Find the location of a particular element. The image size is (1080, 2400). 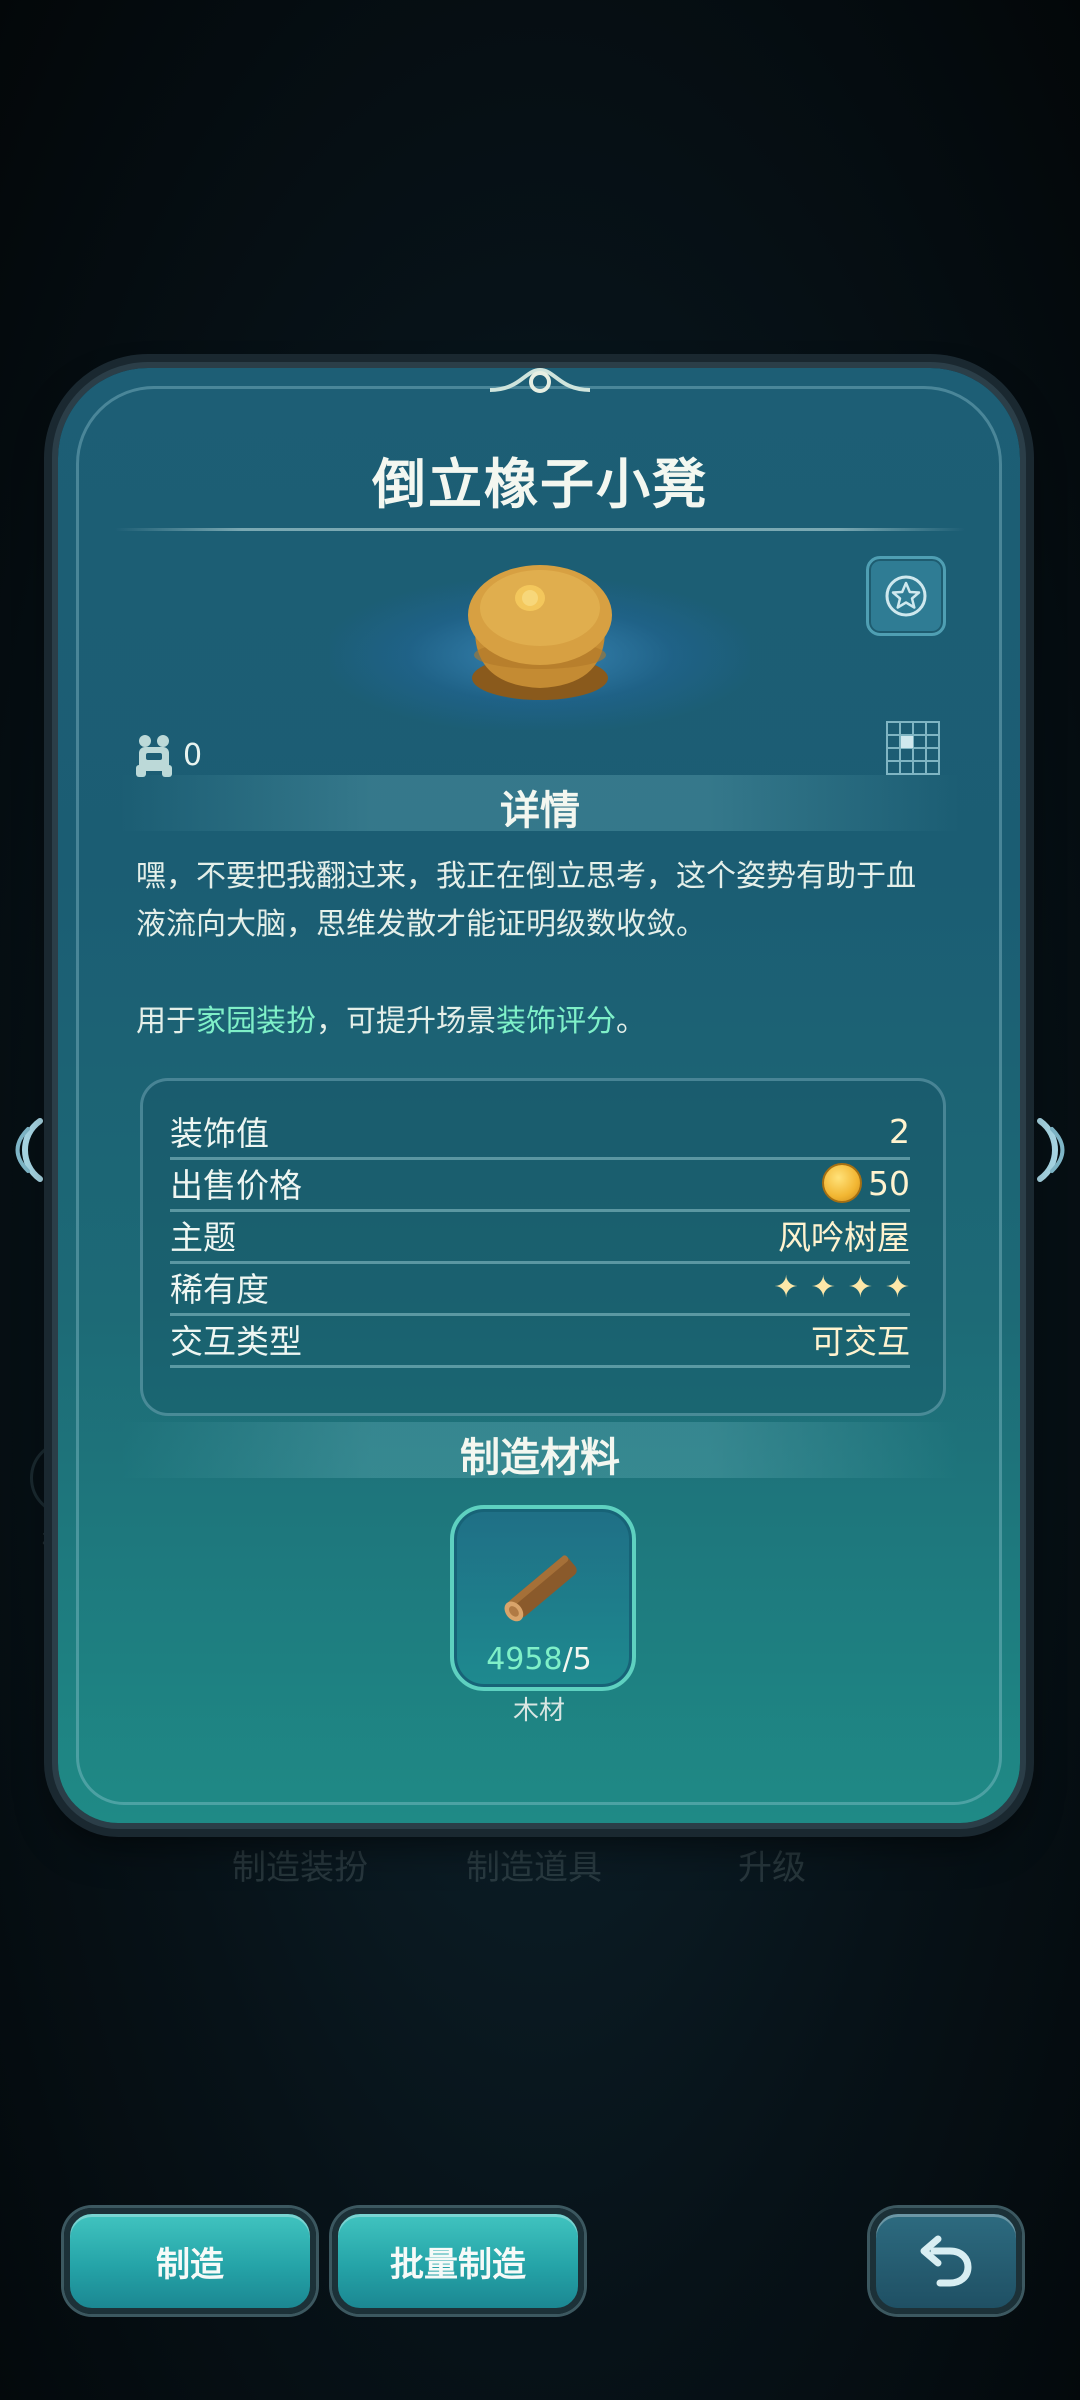

back-arrow-icon is located at coordinates (946, 2261).